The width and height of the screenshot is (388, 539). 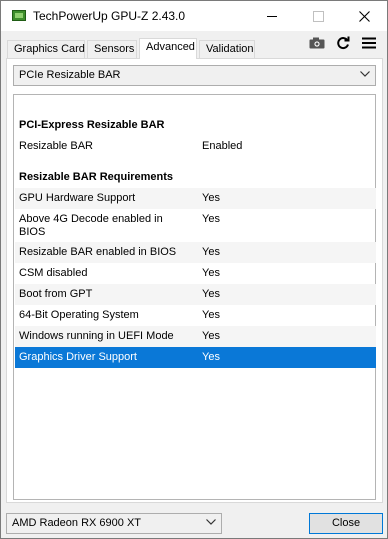 I want to click on camera-icon, so click(x=317, y=43).